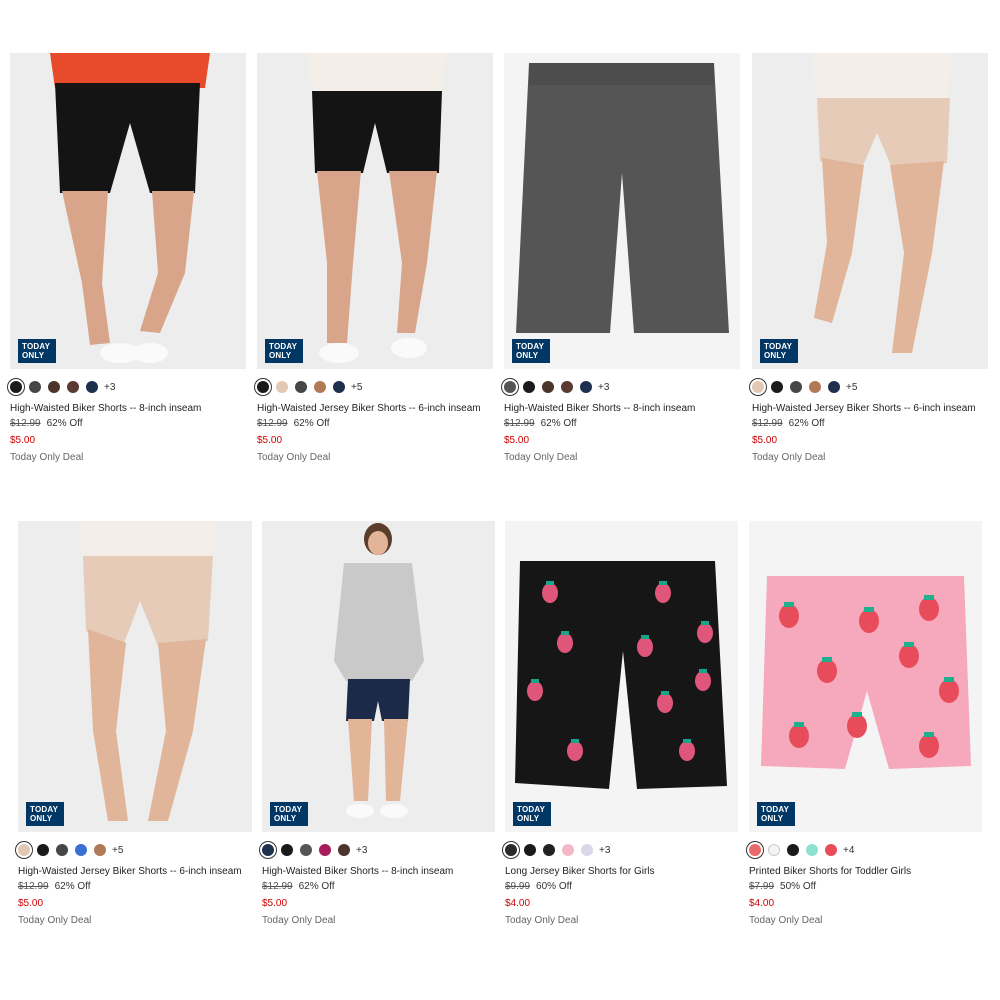 The image size is (1000, 1000). What do you see at coordinates (865, 886) in the screenshot?
I see `price-line: $7.99 50% Off` at bounding box center [865, 886].